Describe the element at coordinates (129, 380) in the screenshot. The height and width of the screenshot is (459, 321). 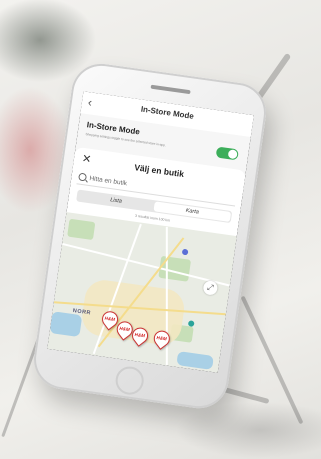
I see `home-button` at that location.